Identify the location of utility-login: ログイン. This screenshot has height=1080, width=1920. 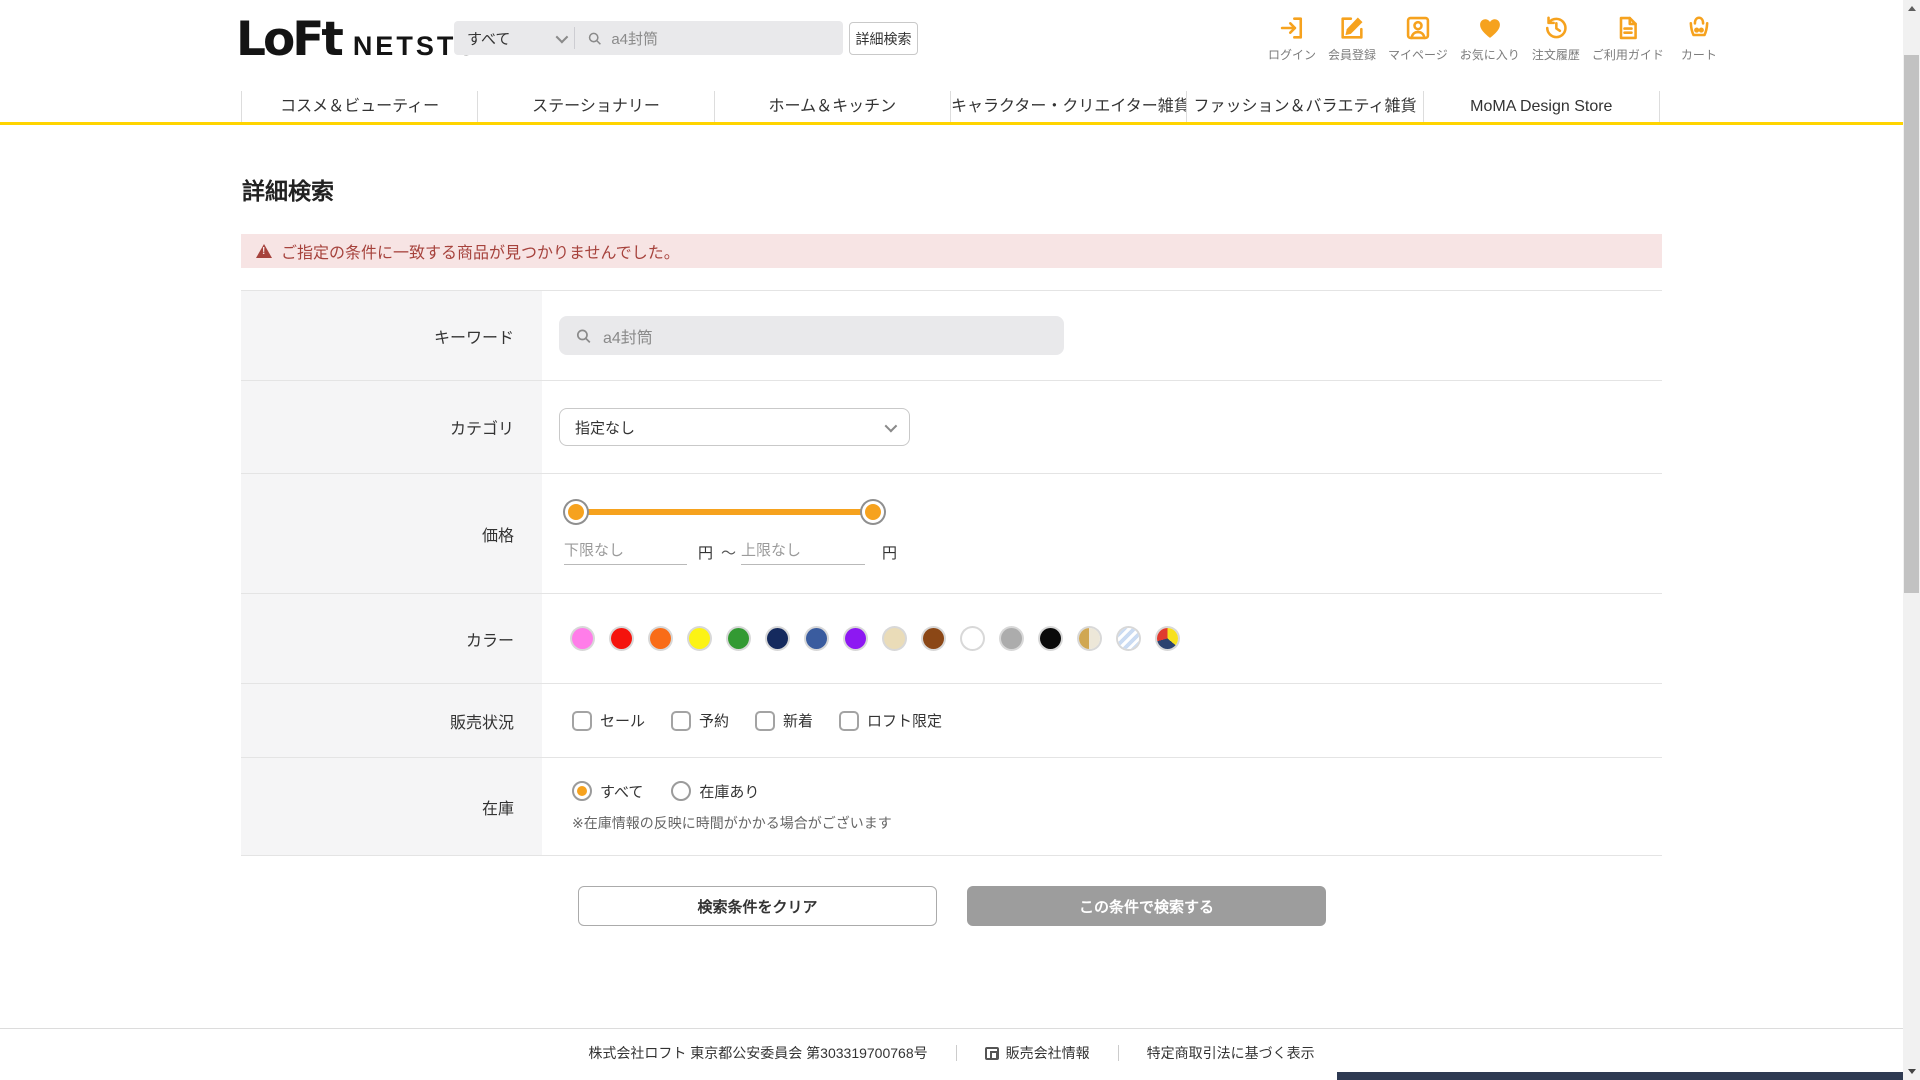
(1292, 37).